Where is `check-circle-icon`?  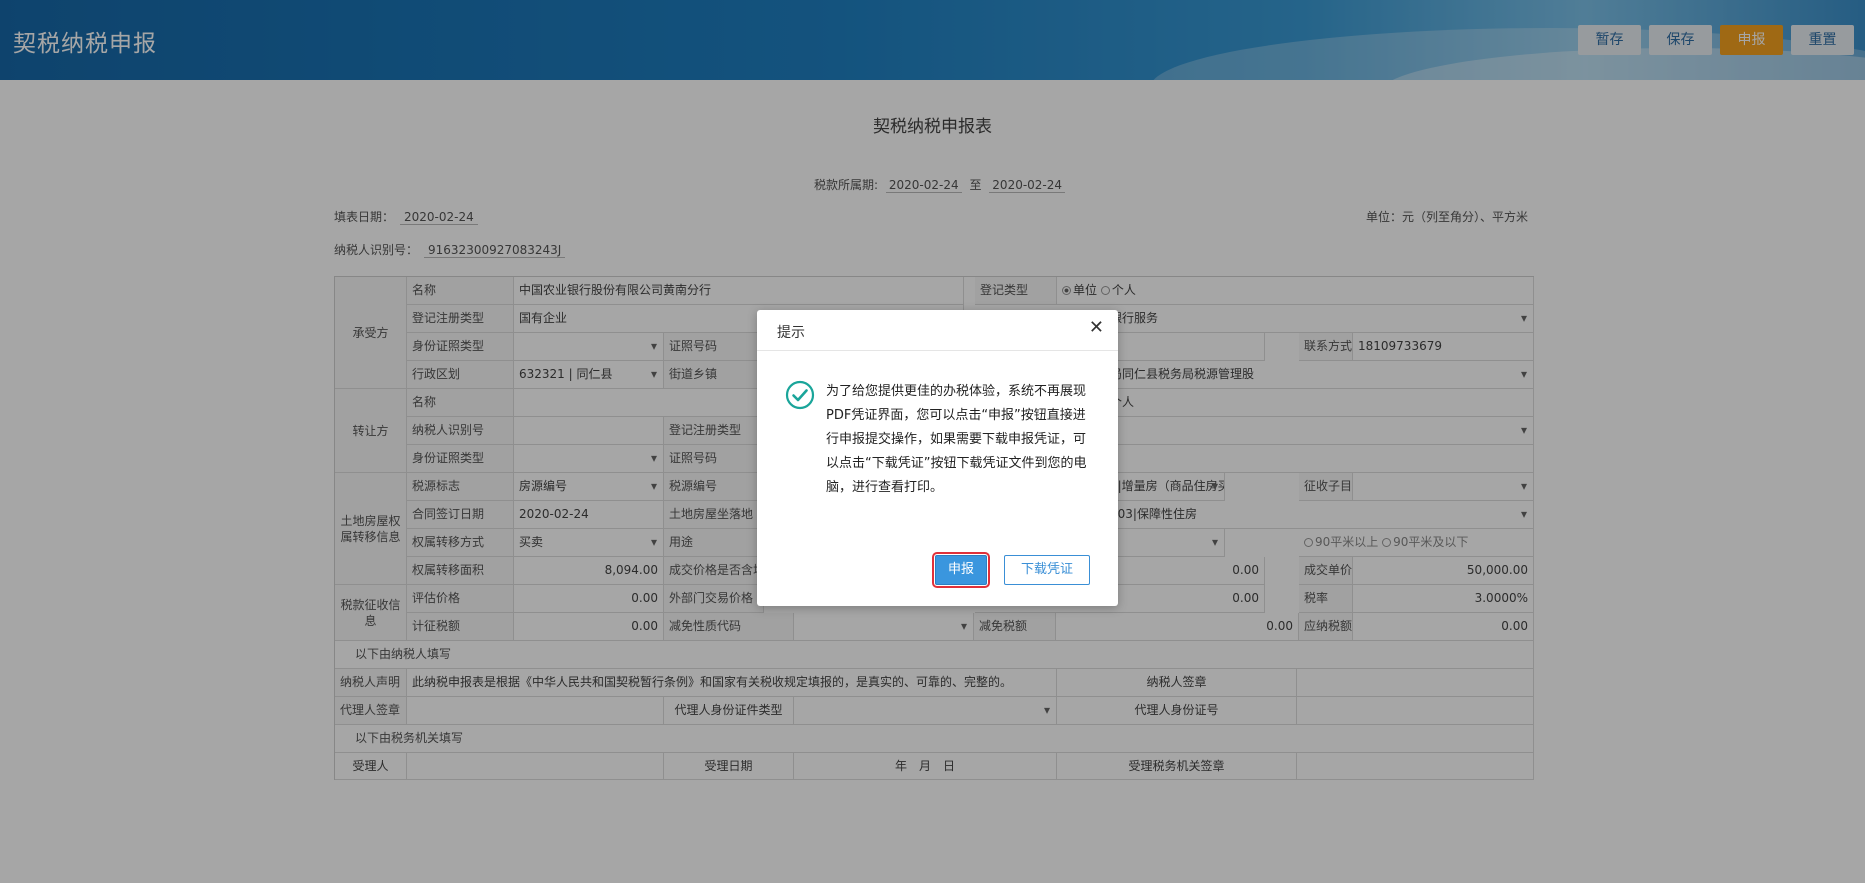
check-circle-icon is located at coordinates (800, 395).